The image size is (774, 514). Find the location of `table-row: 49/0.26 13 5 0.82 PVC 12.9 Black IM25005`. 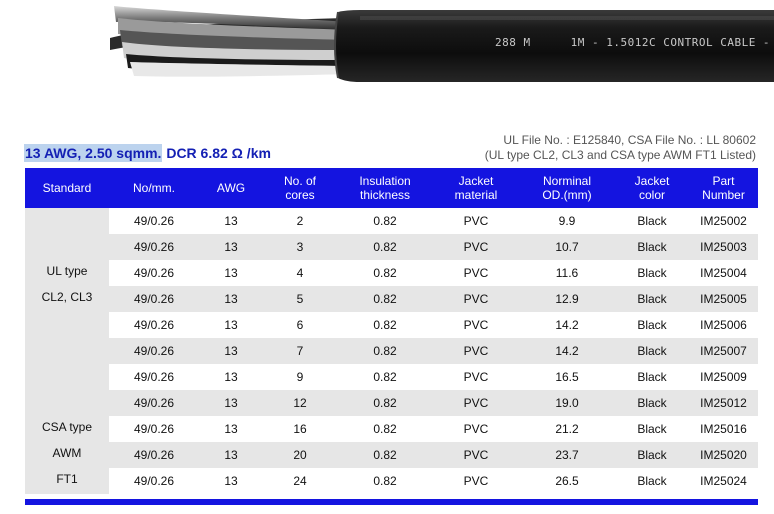

table-row: 49/0.26 13 5 0.82 PVC 12.9 Black IM25005 is located at coordinates (391, 299).